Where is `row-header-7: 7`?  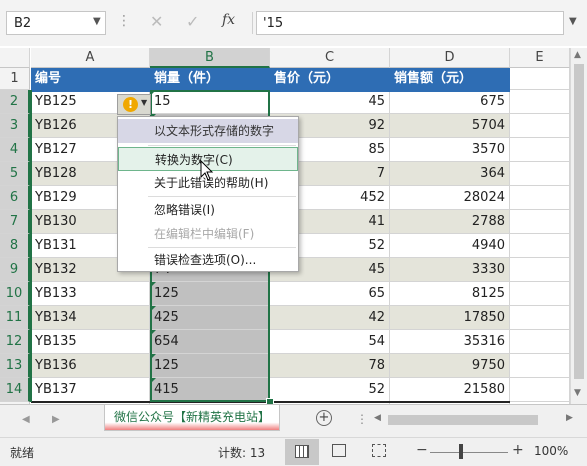 row-header-7: 7 is located at coordinates (15, 222).